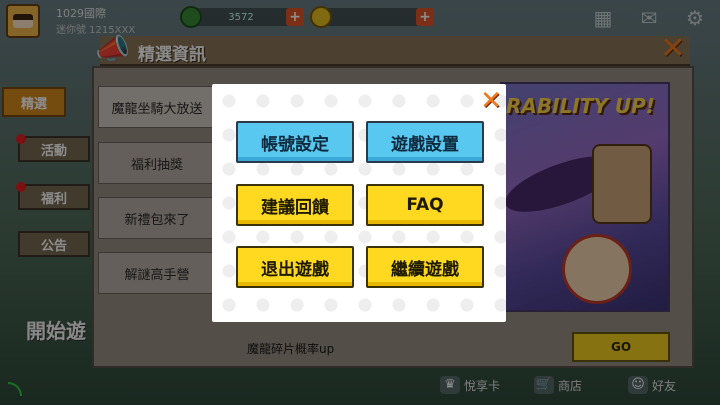 The image size is (720, 405). What do you see at coordinates (425, 267) in the screenshot?
I see `continue-game-button: 繼續遊戲` at bounding box center [425, 267].